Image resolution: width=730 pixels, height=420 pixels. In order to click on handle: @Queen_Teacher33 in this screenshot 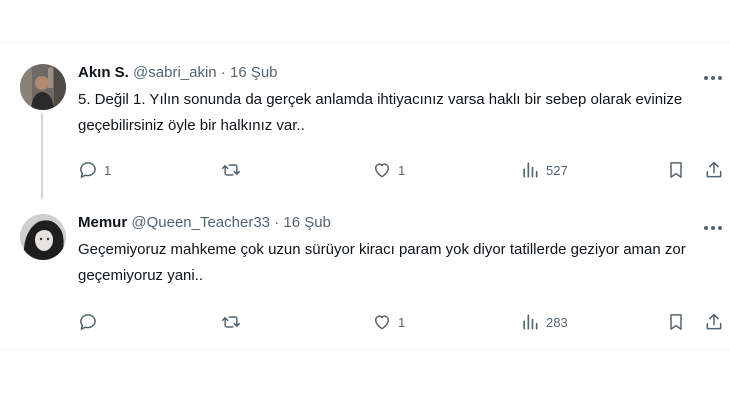, I will do `click(200, 222)`.